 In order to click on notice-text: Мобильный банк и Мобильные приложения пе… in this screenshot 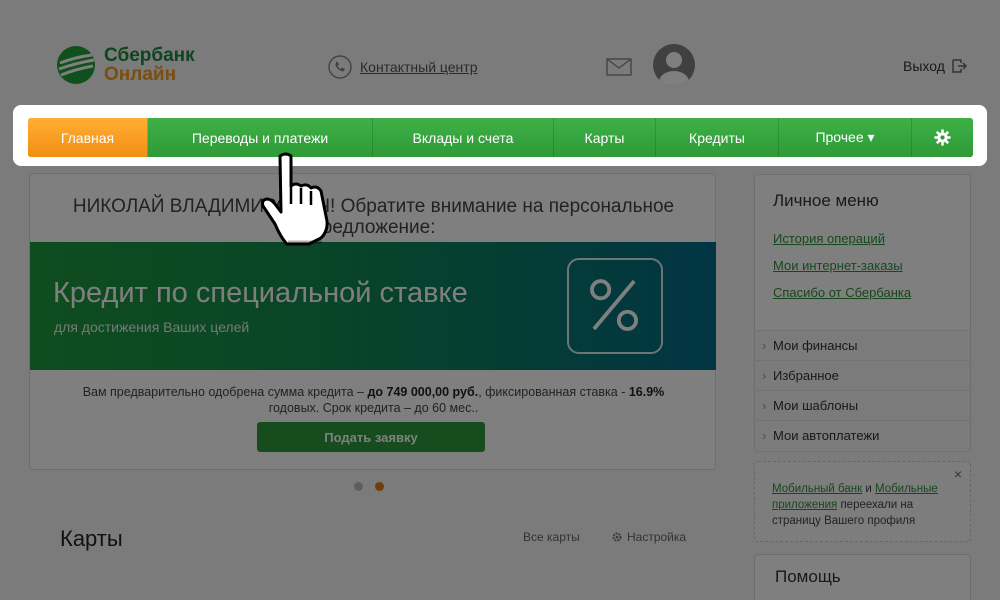, I will do `click(855, 505)`.